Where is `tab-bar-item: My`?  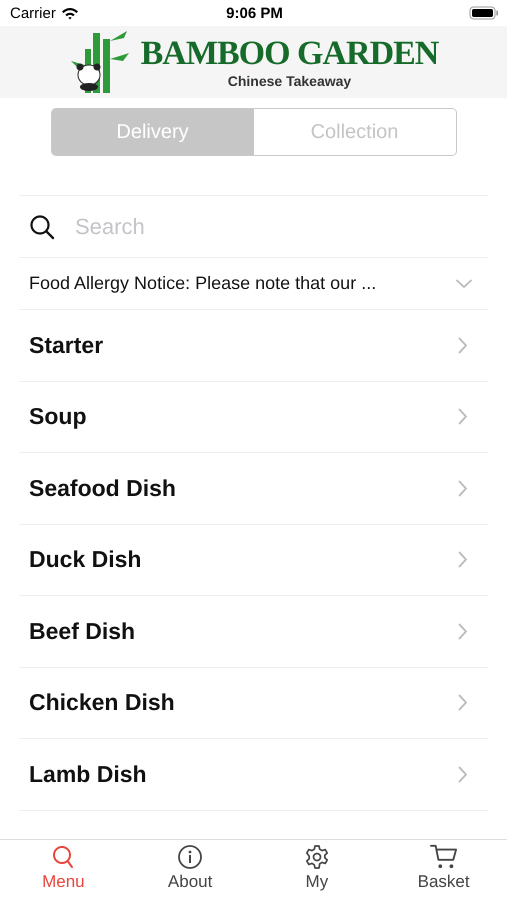
tab-bar-item: My is located at coordinates (317, 870).